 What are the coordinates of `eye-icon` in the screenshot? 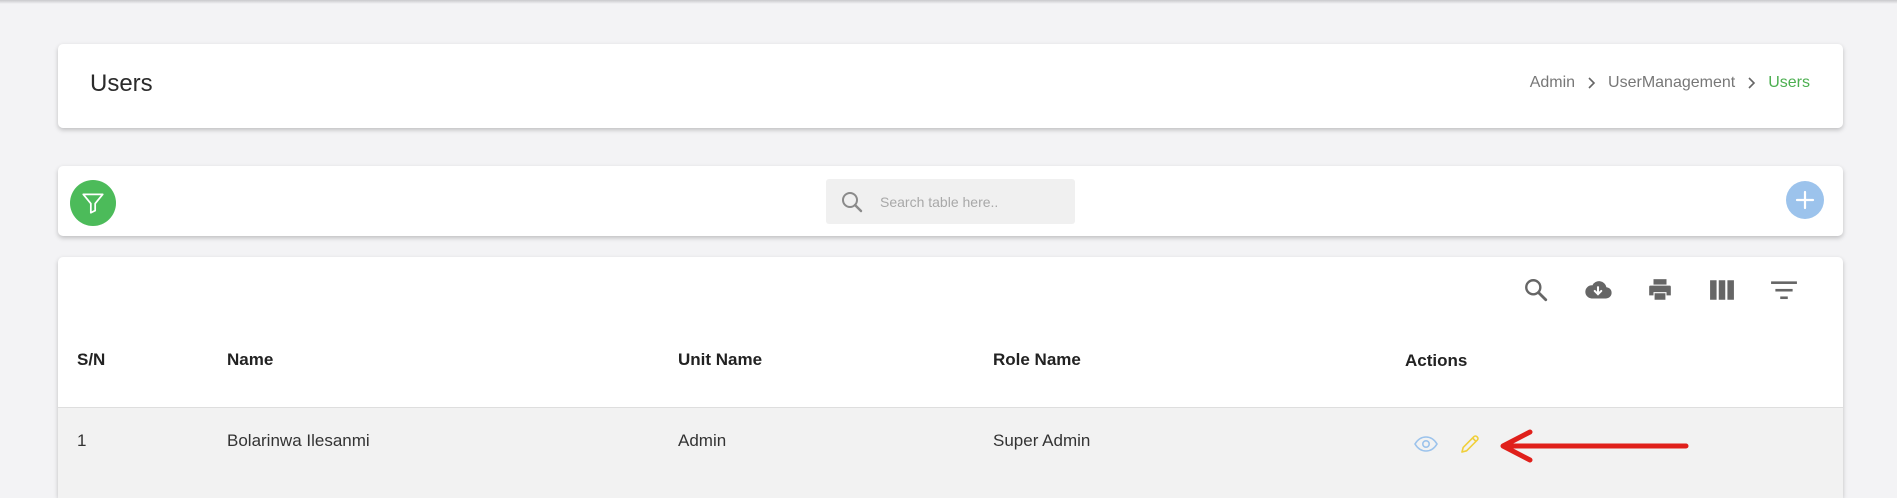 It's located at (1426, 444).